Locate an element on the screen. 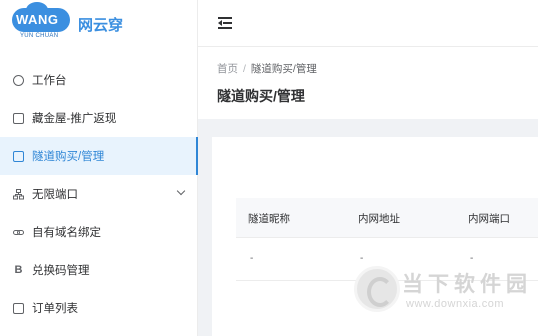 Image resolution: width=538 pixels, height=336 pixels. table-header: 隧道昵称 内网地址 内网端口 is located at coordinates (387, 218).